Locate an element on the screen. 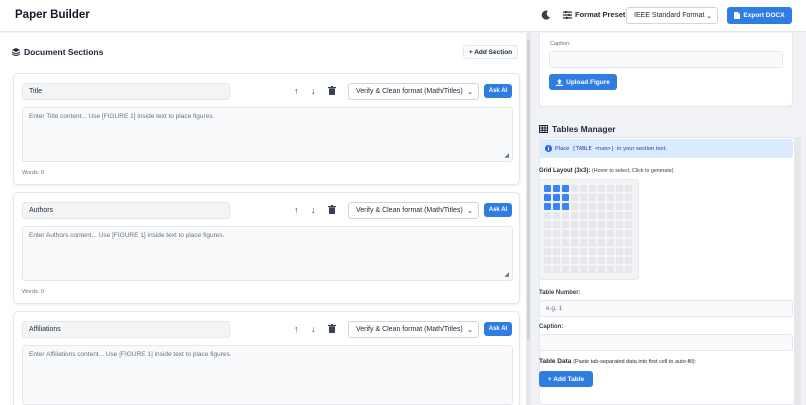 The width and height of the screenshot is (806, 405). add-section-button: + Add Section is located at coordinates (490, 52).